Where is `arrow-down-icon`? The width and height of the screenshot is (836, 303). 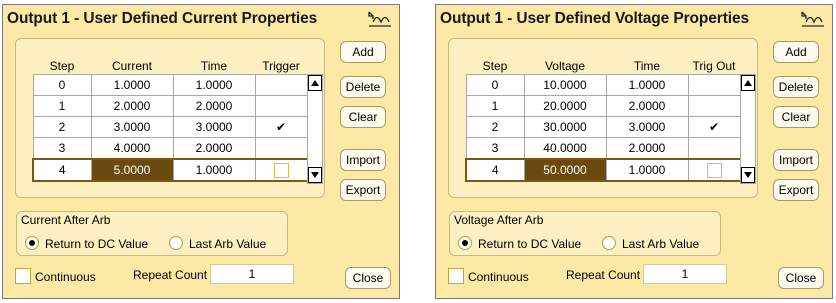 arrow-down-icon is located at coordinates (315, 175).